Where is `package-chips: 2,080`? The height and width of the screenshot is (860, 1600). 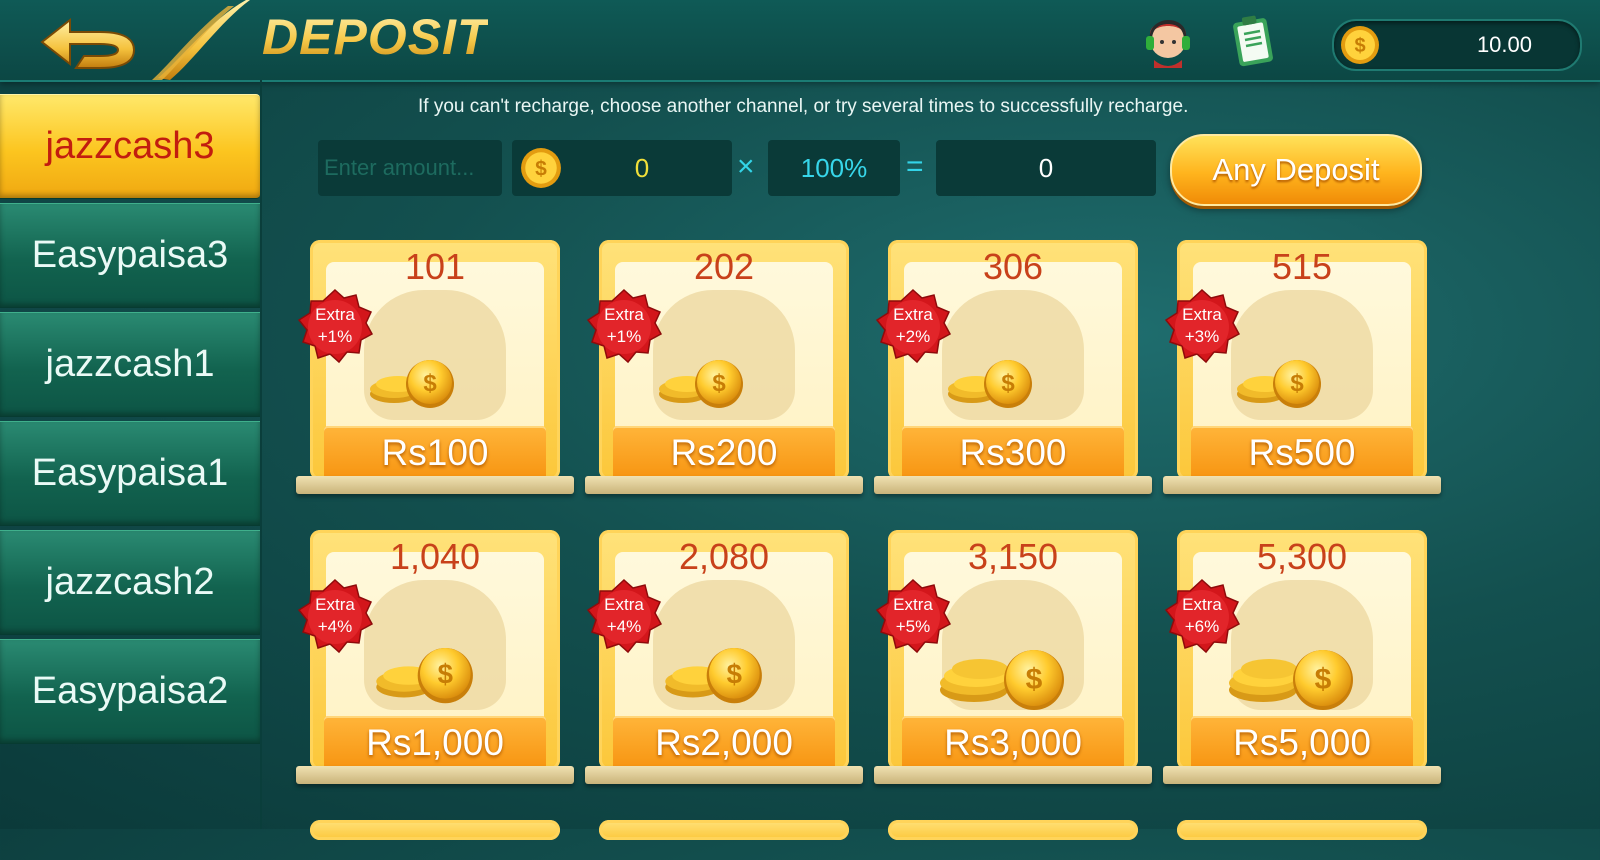
package-chips: 2,080 is located at coordinates (724, 556).